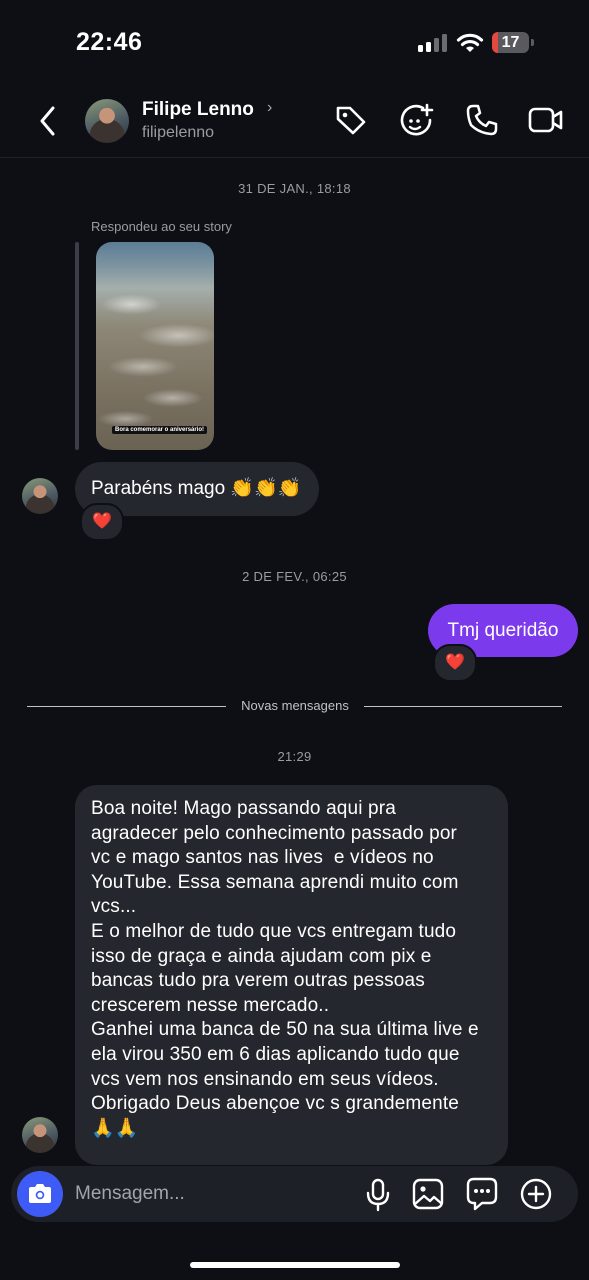 The width and height of the screenshot is (589, 1280). Describe the element at coordinates (107, 121) in the screenshot. I see `contact-avatar` at that location.